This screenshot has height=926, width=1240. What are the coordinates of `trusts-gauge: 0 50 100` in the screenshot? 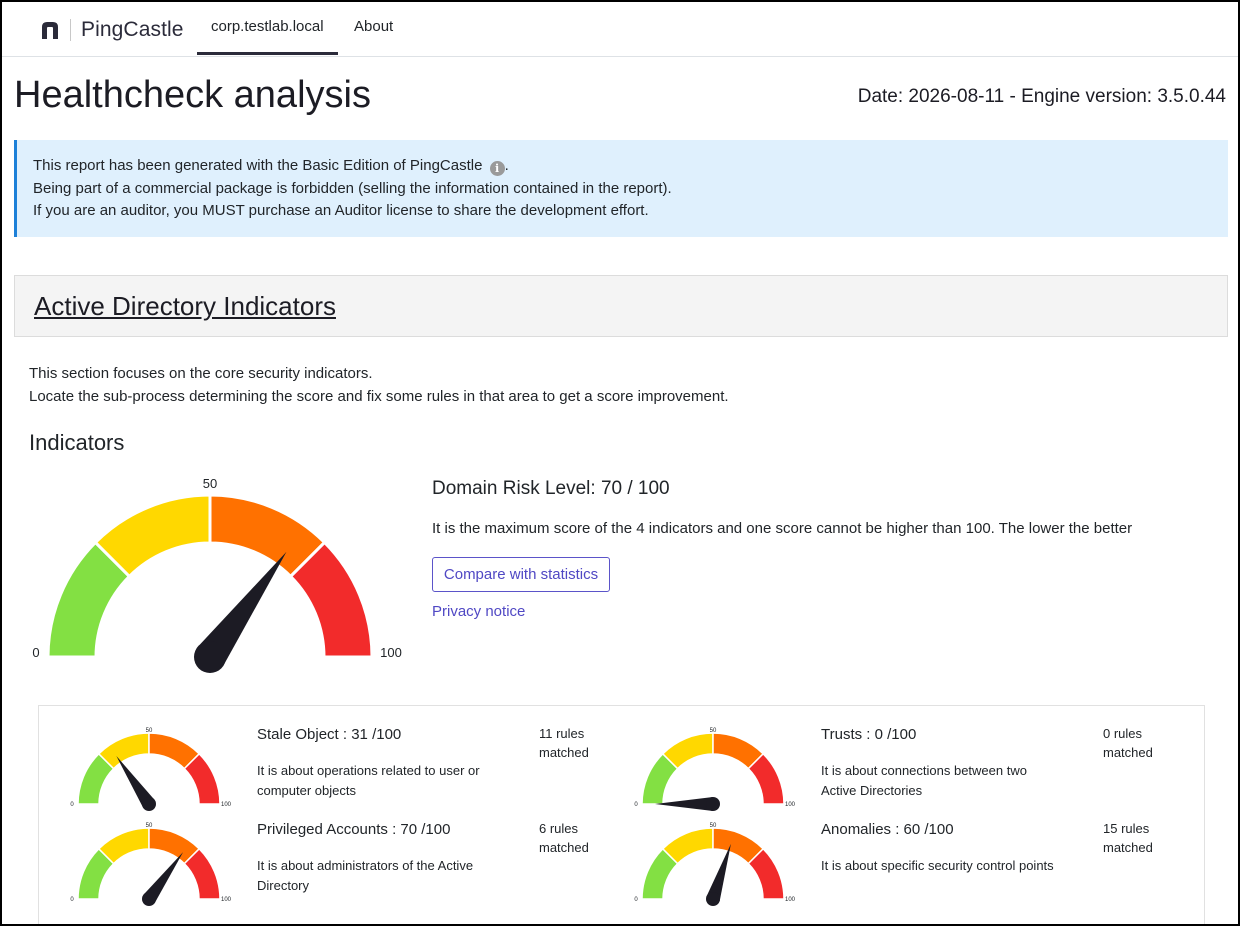 It's located at (715, 769).